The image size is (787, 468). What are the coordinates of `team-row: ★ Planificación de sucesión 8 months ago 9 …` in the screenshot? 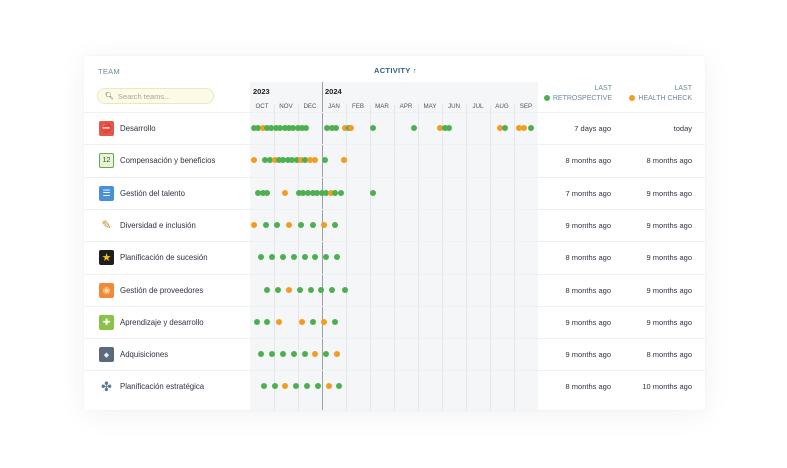 It's located at (394, 257).